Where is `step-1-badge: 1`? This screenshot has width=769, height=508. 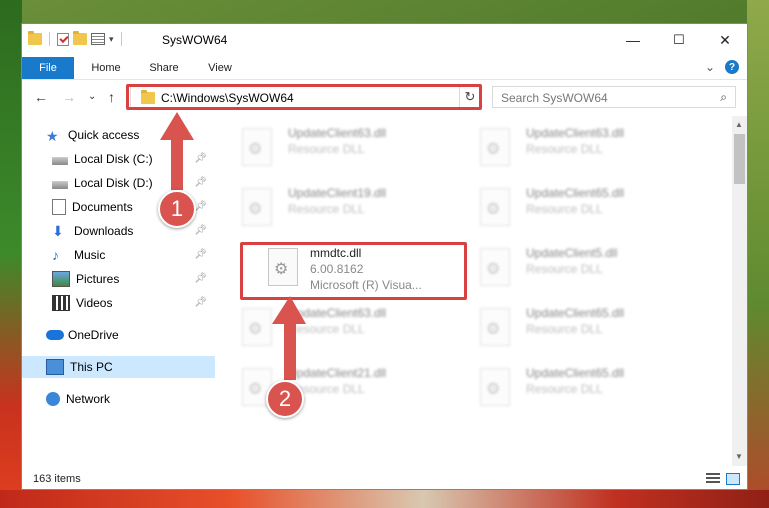
step-1-badge: 1 is located at coordinates (177, 209).